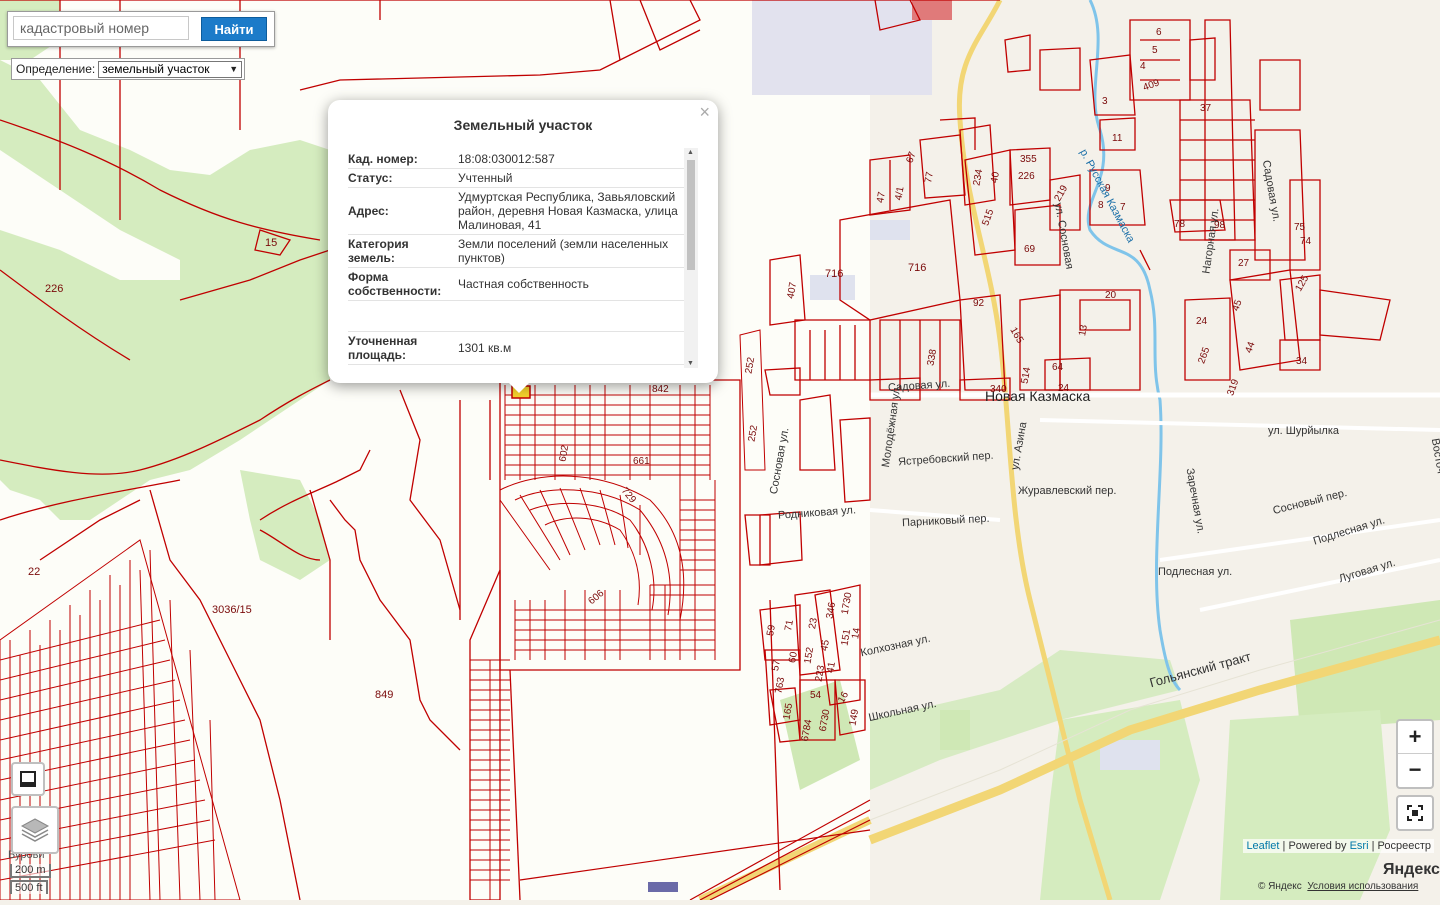 This screenshot has width=1440, height=905. What do you see at coordinates (813, 623) in the screenshot?
I see `parcel-label: 23` at bounding box center [813, 623].